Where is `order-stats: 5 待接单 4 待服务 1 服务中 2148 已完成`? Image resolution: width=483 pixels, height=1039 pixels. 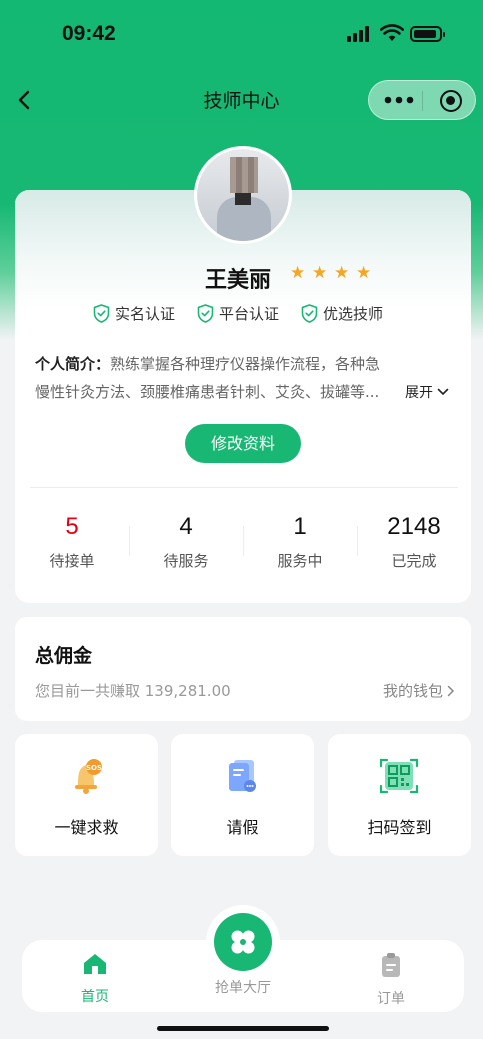
order-stats: 5 待接单 4 待服务 1 服务中 2148 已完成 is located at coordinates (243, 545).